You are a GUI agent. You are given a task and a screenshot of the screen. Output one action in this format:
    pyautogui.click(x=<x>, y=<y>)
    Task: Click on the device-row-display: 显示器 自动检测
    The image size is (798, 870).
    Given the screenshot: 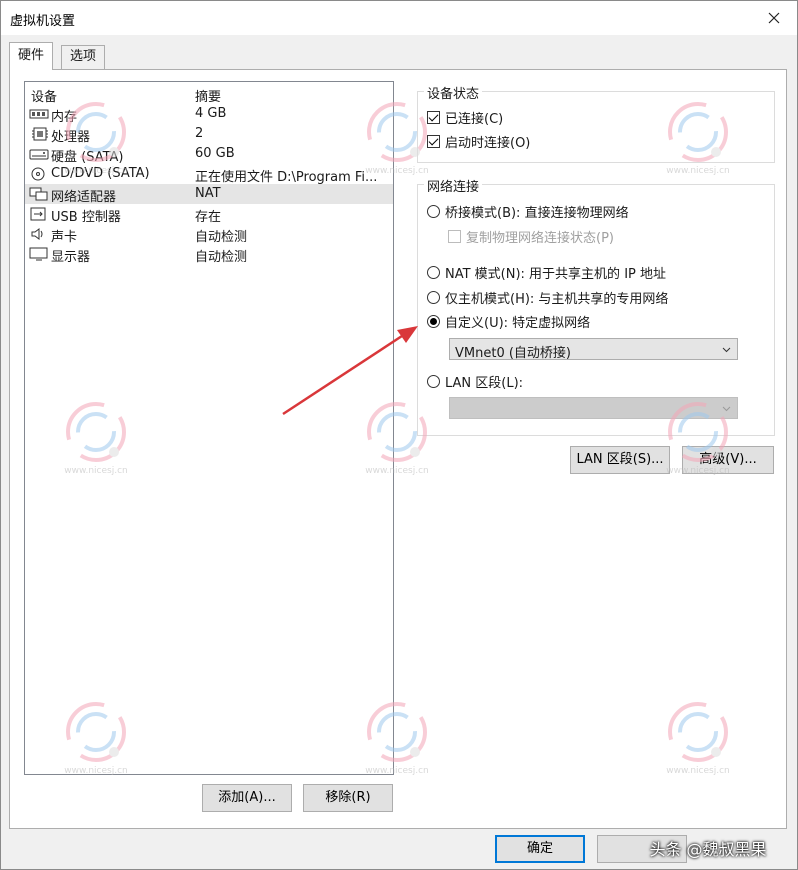 What is the action you would take?
    pyautogui.click(x=209, y=254)
    